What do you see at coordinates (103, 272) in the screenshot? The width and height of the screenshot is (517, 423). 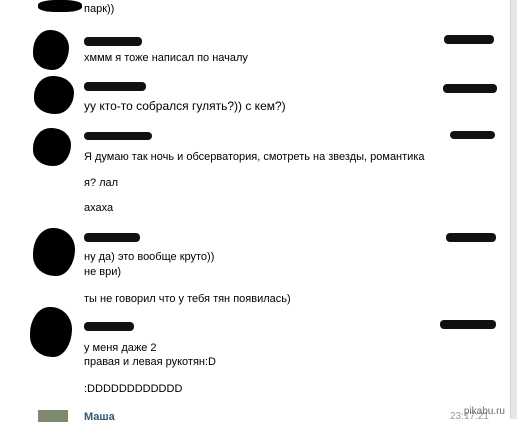 I see `message-text: не ври)` at bounding box center [103, 272].